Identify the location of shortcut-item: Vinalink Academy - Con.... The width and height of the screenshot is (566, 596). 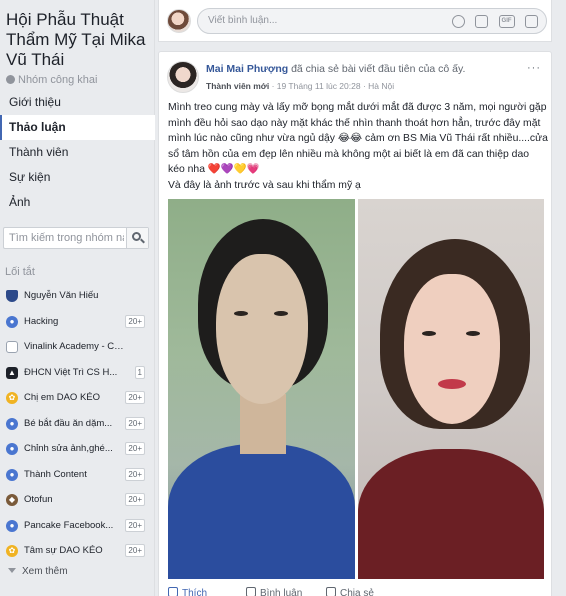
(77, 347).